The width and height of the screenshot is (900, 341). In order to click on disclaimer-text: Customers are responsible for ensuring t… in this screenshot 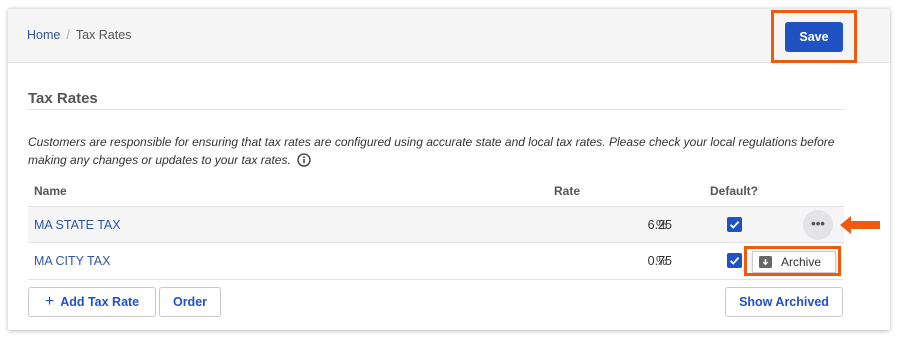, I will do `click(431, 151)`.